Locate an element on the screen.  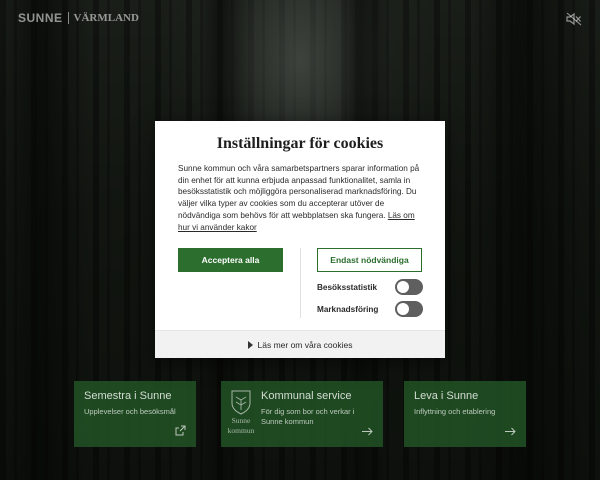
read-more-label: Läs mer om våra cookies is located at coordinates (305, 344).